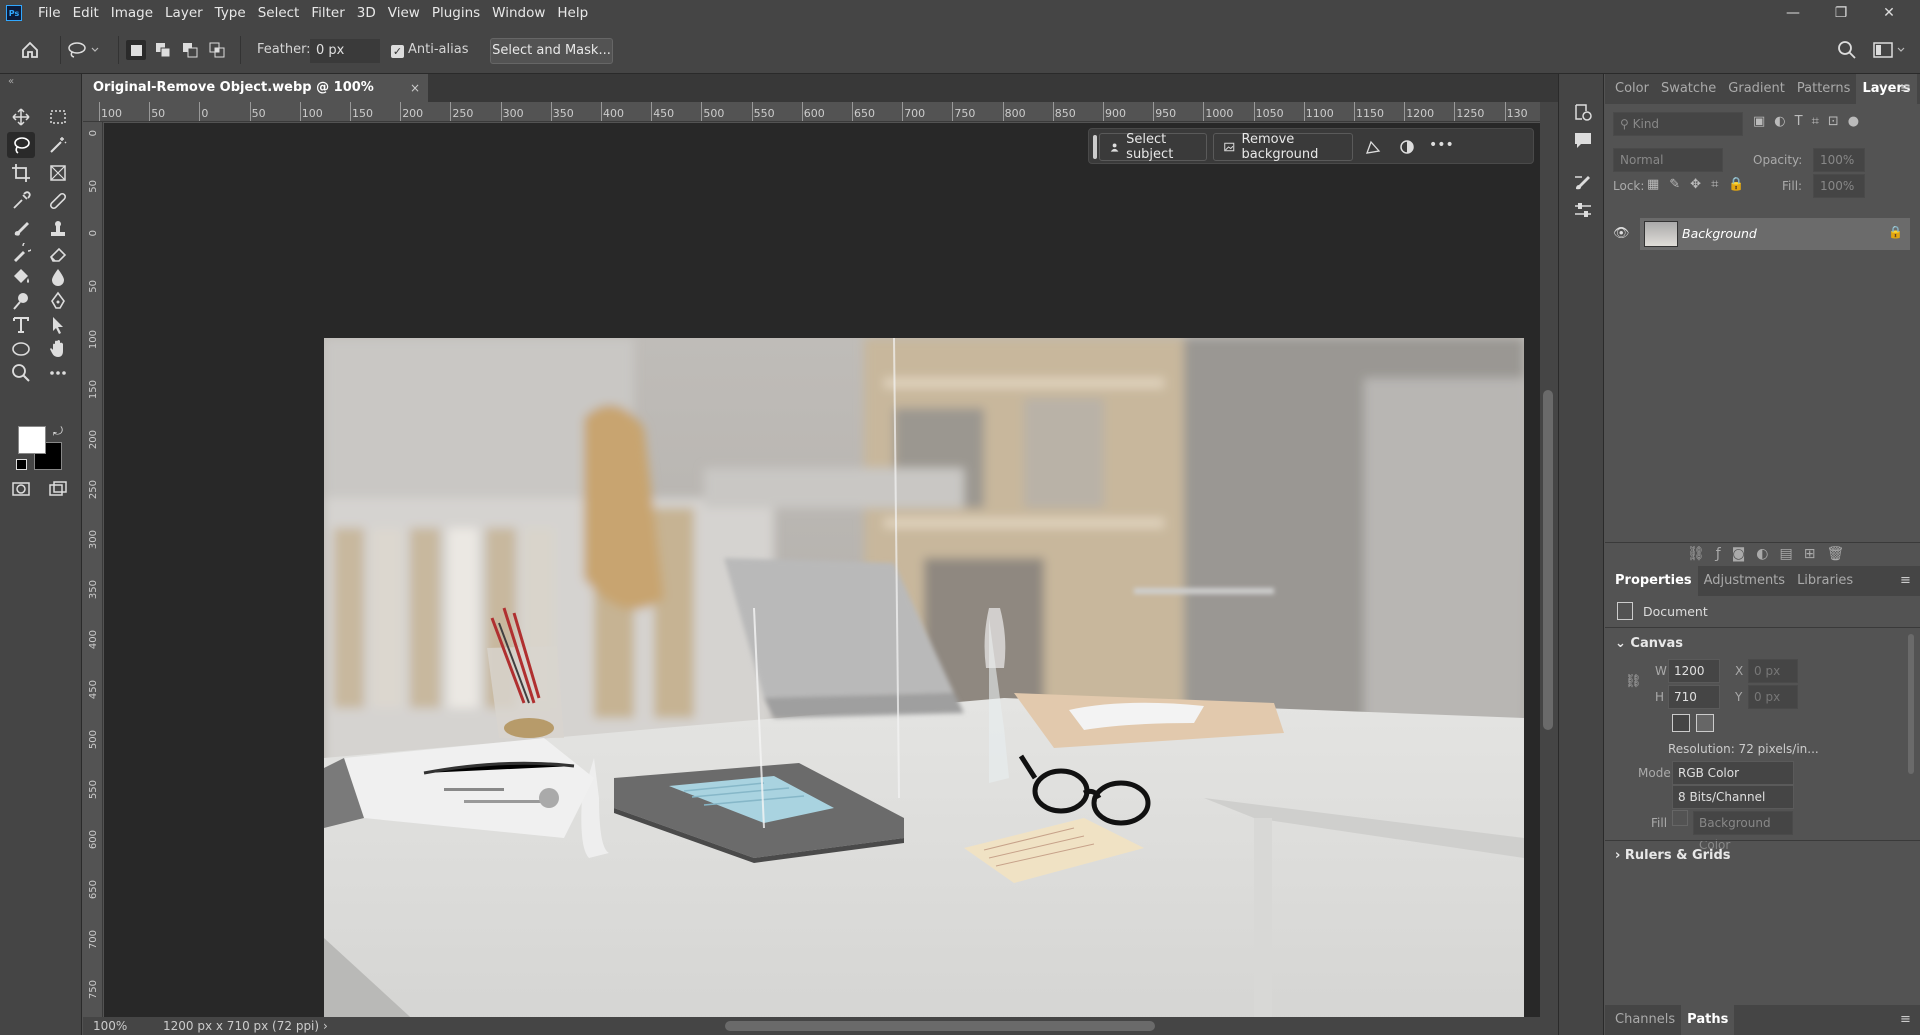 The height and width of the screenshot is (1035, 1920). I want to click on home-icon, so click(30, 52).